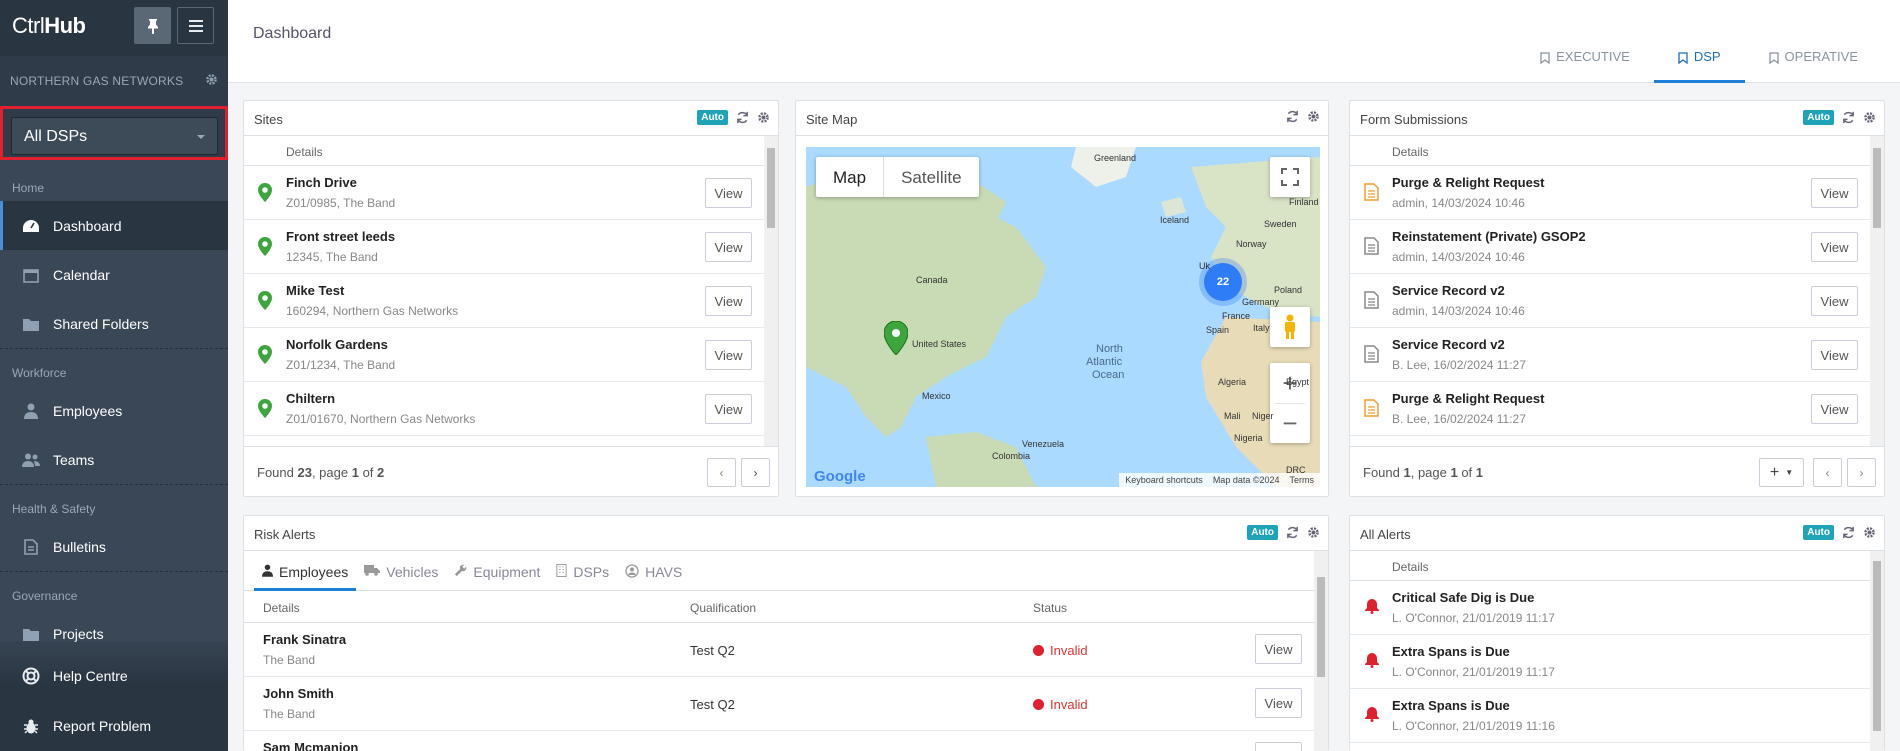 The image size is (1900, 751). What do you see at coordinates (1585, 41) in the screenshot?
I see `tab-executive: EXECUTIVE` at bounding box center [1585, 41].